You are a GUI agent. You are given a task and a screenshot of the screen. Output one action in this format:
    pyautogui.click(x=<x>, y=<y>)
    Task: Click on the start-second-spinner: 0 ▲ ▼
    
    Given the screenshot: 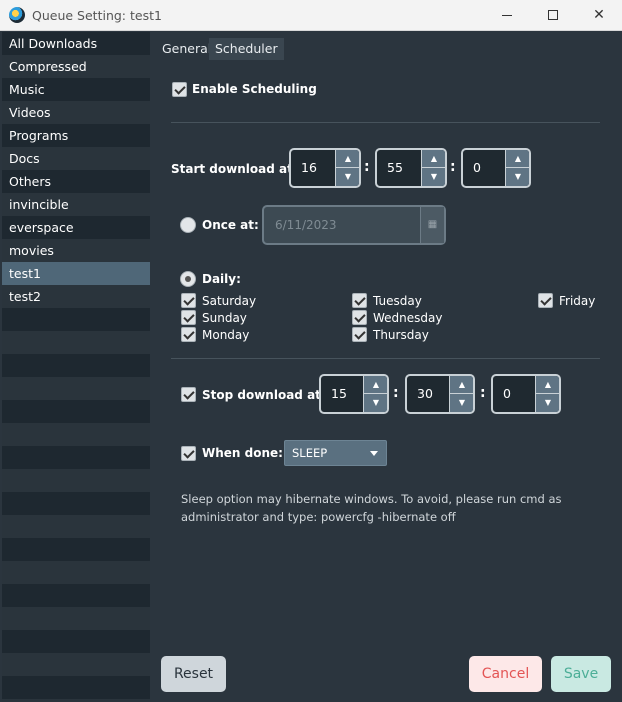 What is the action you would take?
    pyautogui.click(x=496, y=168)
    